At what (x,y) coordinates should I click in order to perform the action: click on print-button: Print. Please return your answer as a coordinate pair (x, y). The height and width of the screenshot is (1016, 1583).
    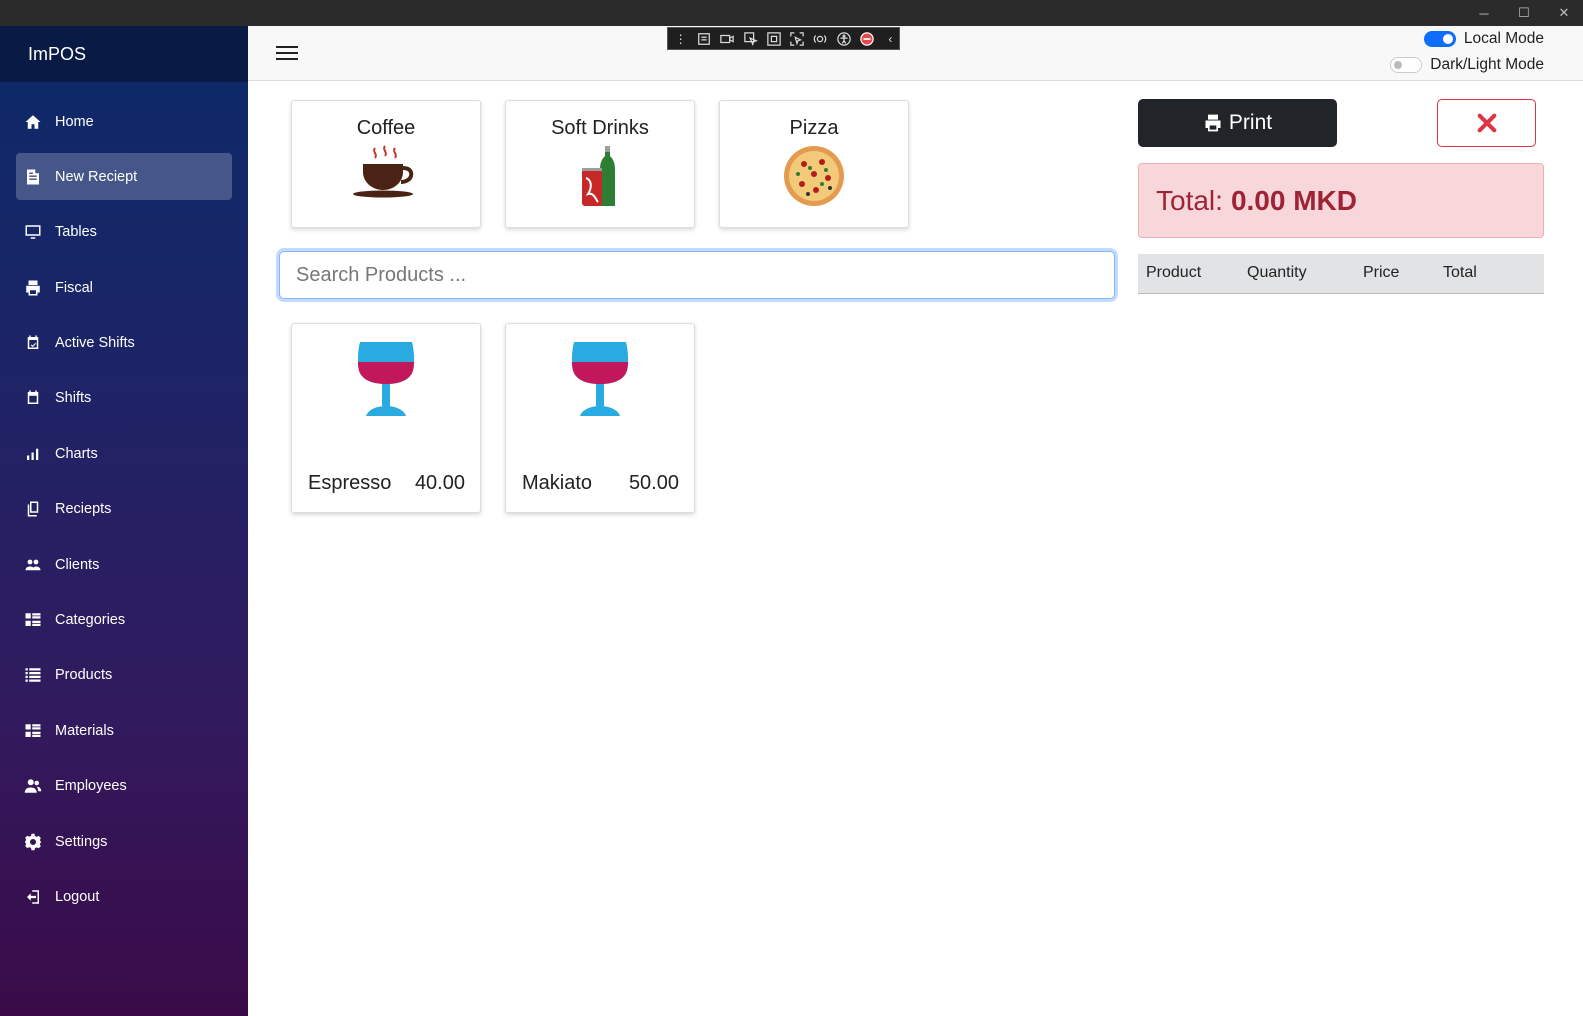
    Looking at the image, I should click on (1237, 123).